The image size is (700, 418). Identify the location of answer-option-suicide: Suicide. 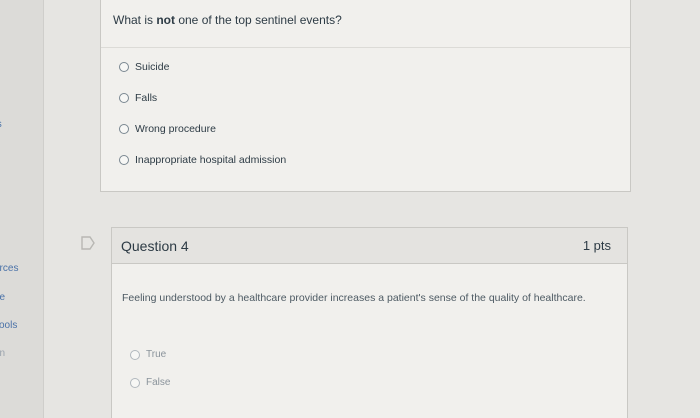
(144, 67).